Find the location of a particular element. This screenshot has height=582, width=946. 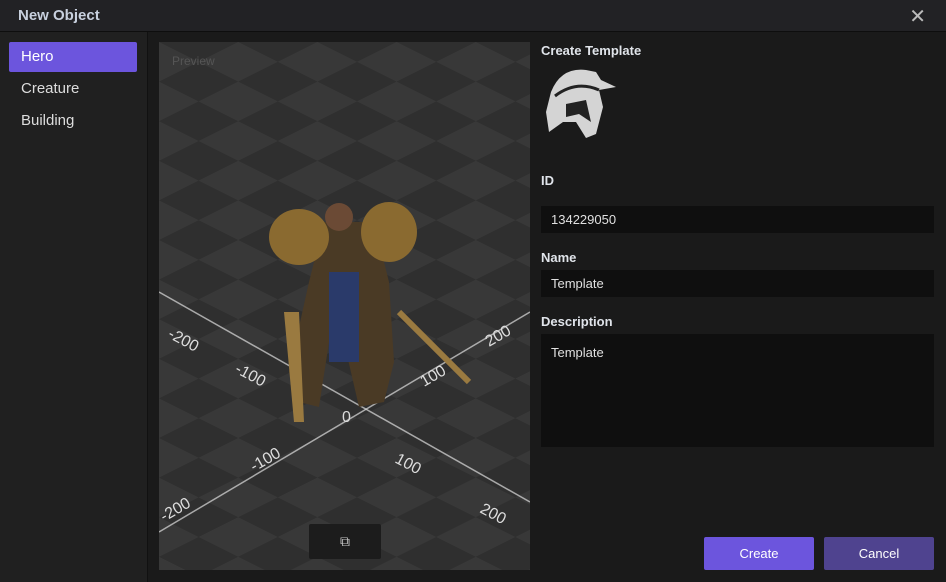

cancel-button: Cancel is located at coordinates (879, 553).